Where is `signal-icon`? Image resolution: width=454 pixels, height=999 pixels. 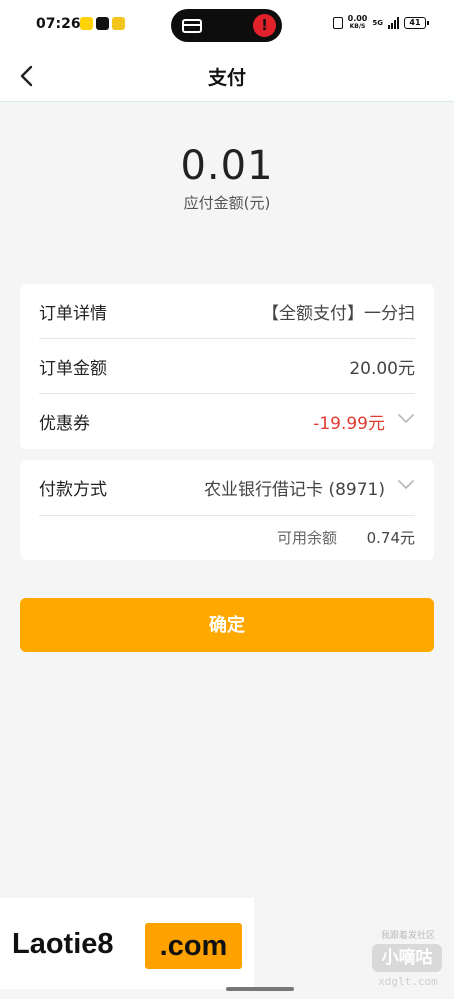
signal-icon is located at coordinates (393, 23).